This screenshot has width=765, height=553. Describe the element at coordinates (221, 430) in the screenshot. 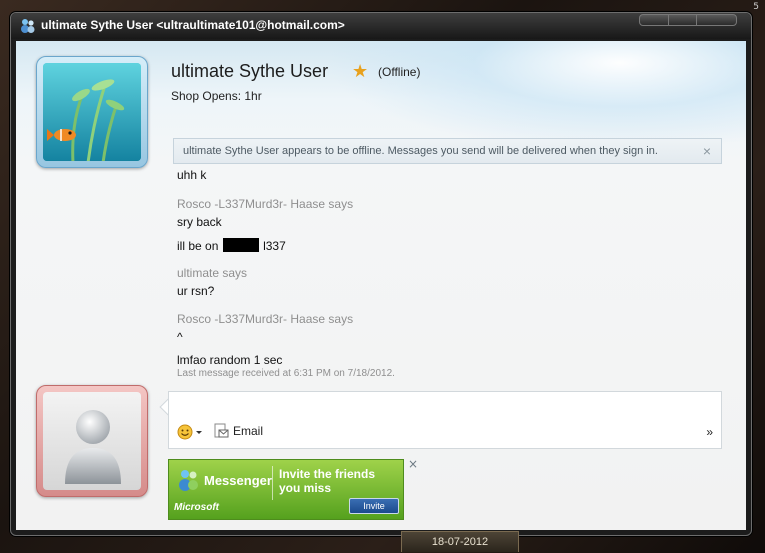

I see `email-icon` at that location.